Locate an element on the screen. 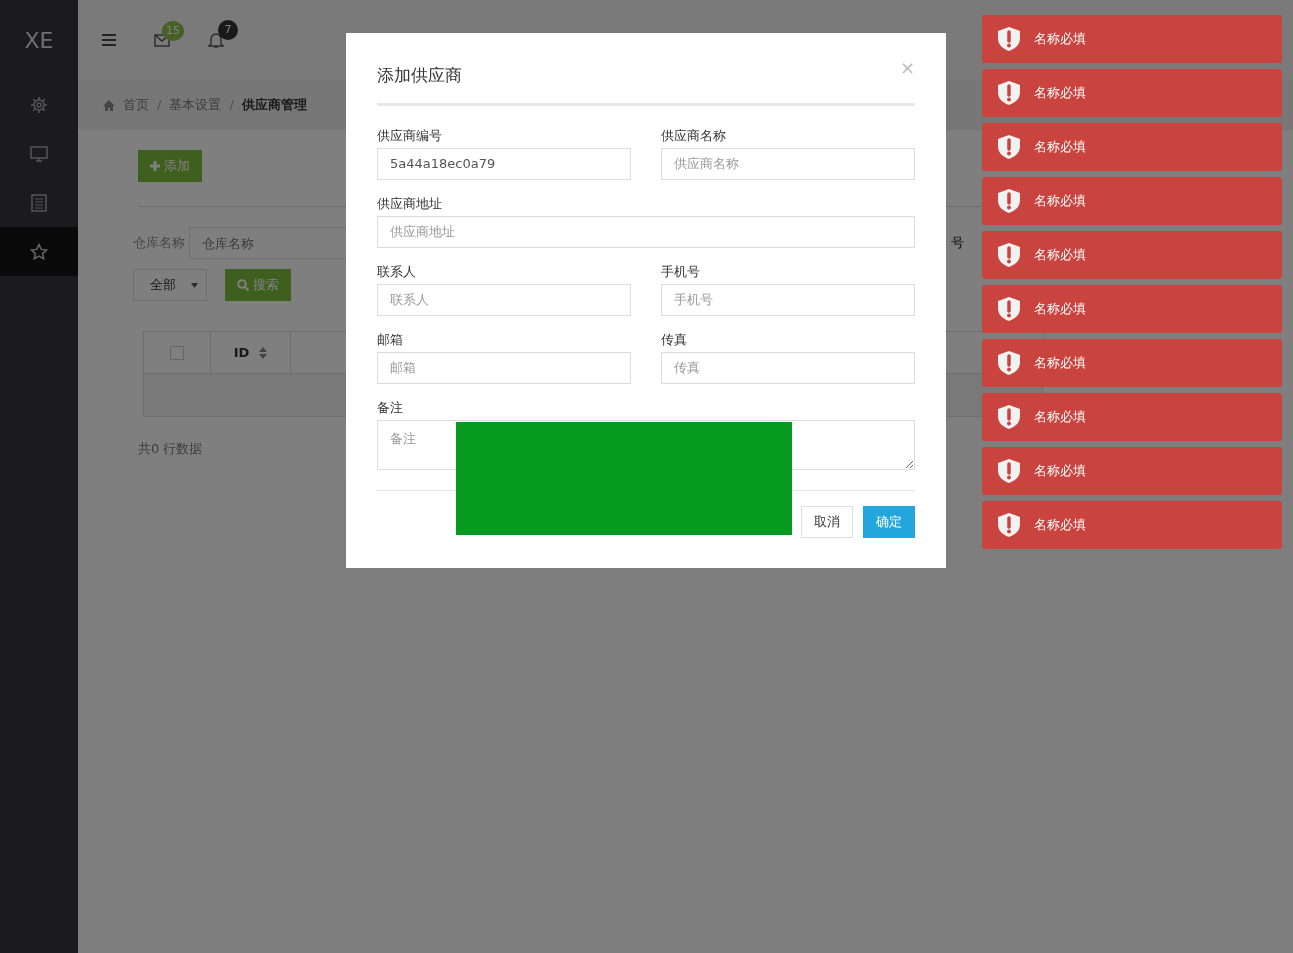 The height and width of the screenshot is (953, 1293). sidebar-item is located at coordinates (39, 251).